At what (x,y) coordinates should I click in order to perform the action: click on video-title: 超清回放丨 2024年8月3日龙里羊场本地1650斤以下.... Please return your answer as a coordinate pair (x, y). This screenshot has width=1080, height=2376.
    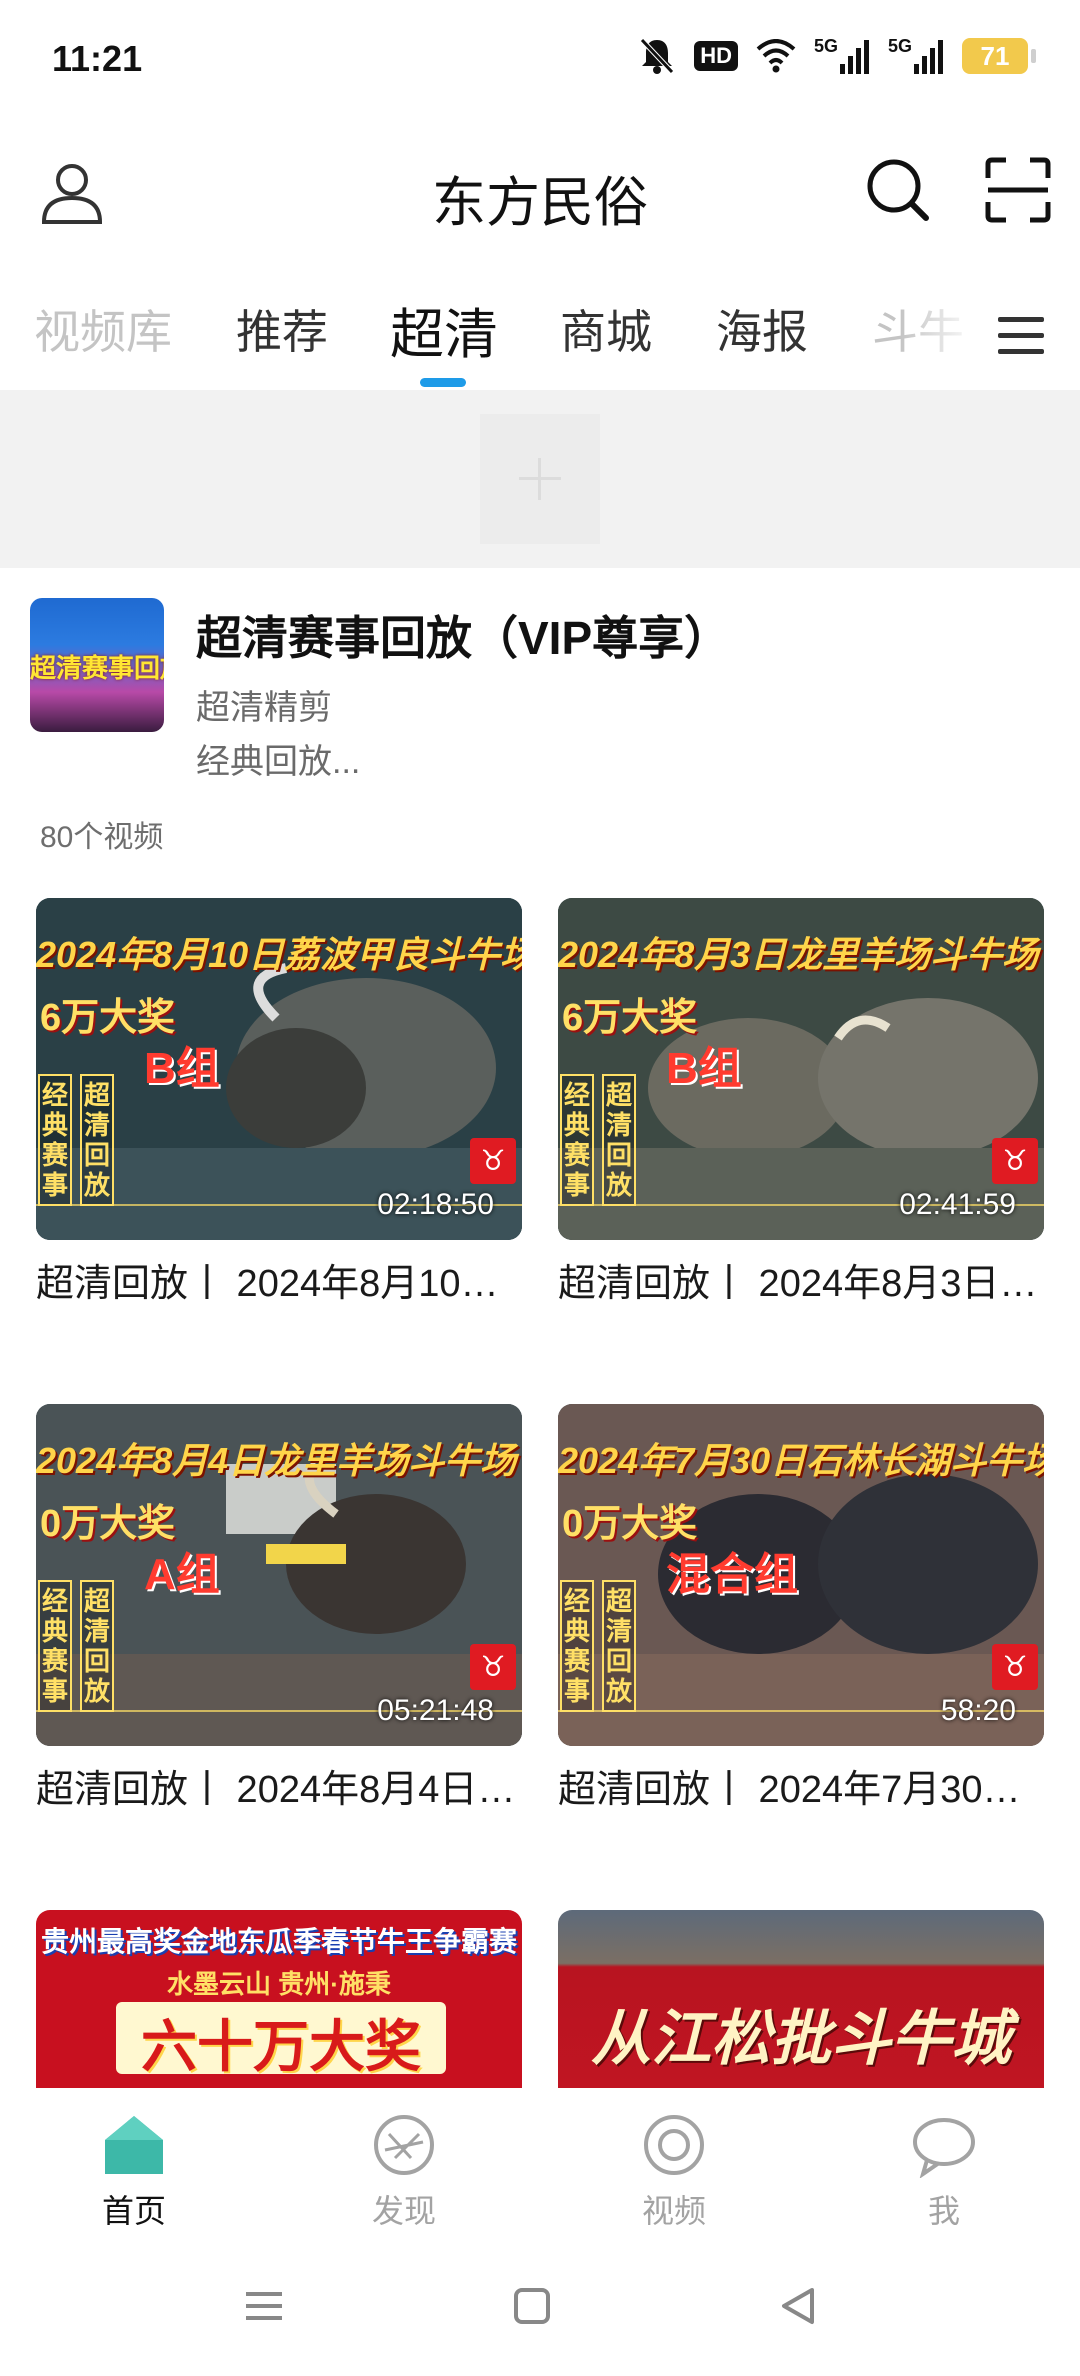
    Looking at the image, I should click on (801, 1284).